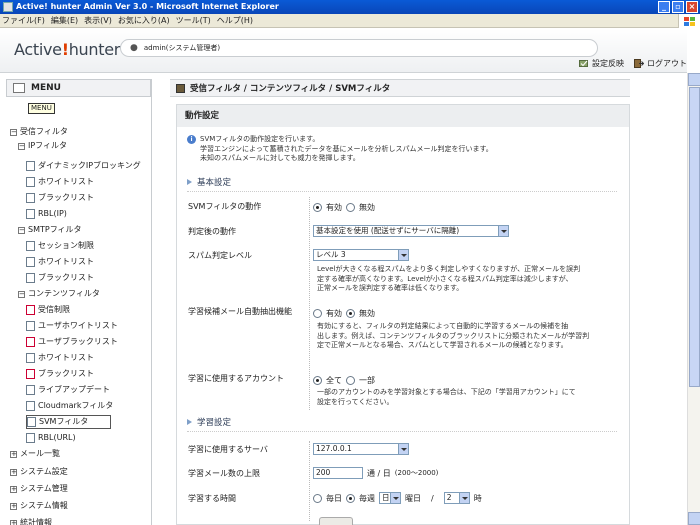  Describe the element at coordinates (260, 139) in the screenshot. I see `note-line: SVMフィルタの動作設定を行います。` at that location.